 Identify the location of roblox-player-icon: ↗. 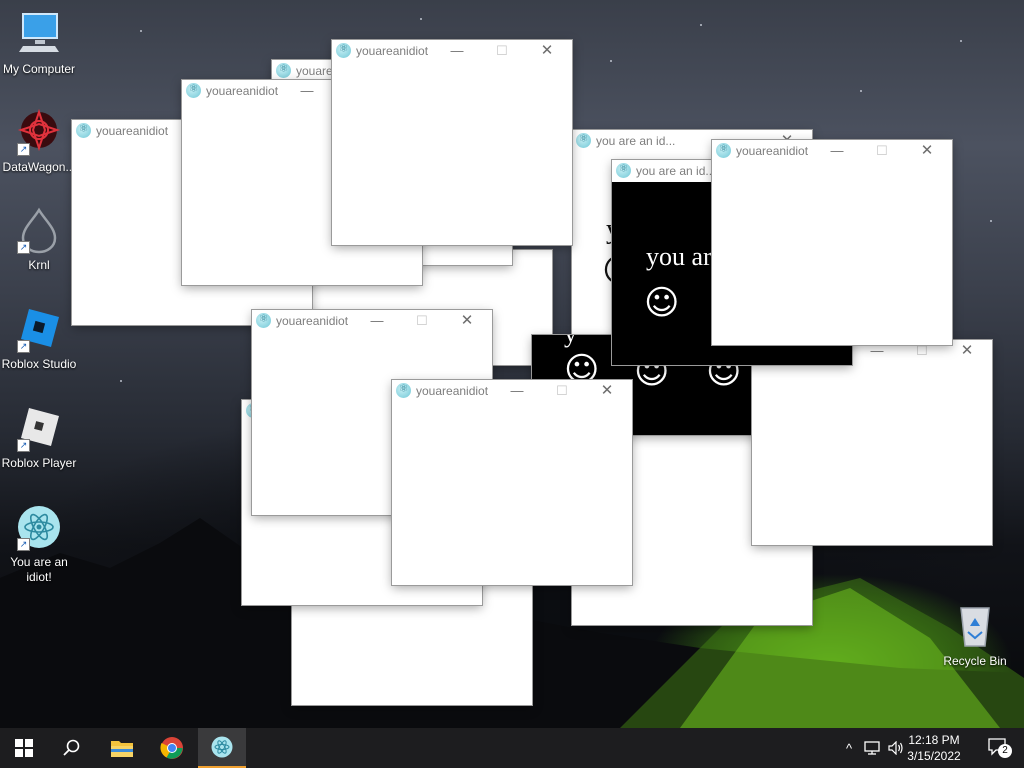
(39, 428).